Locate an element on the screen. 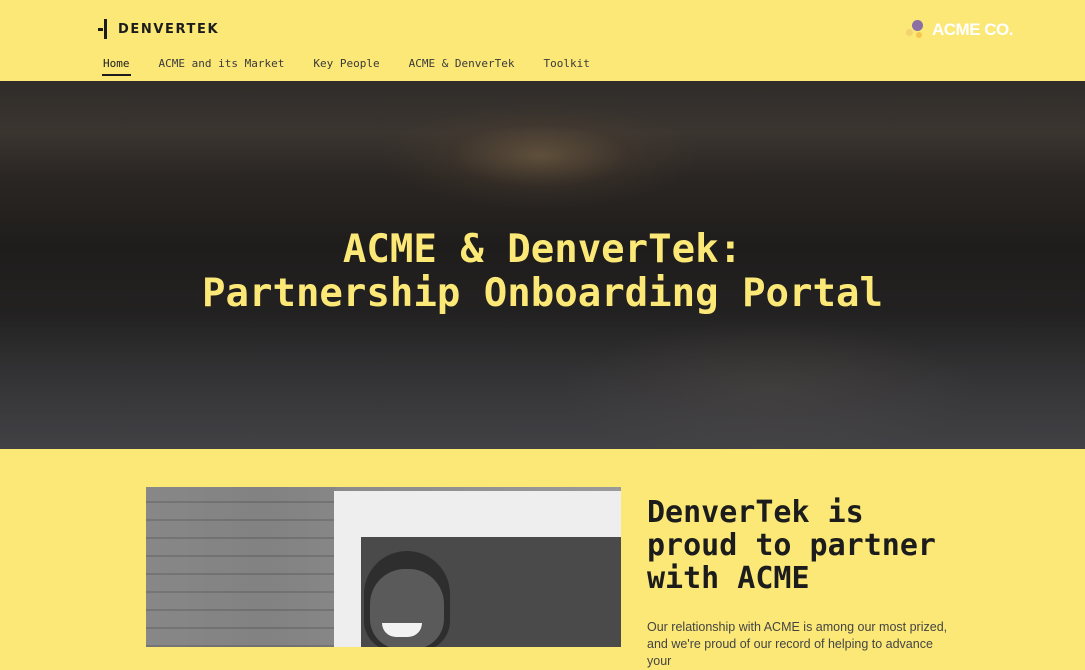 This screenshot has height=670, width=1085. partner-photo is located at coordinates (383, 567).